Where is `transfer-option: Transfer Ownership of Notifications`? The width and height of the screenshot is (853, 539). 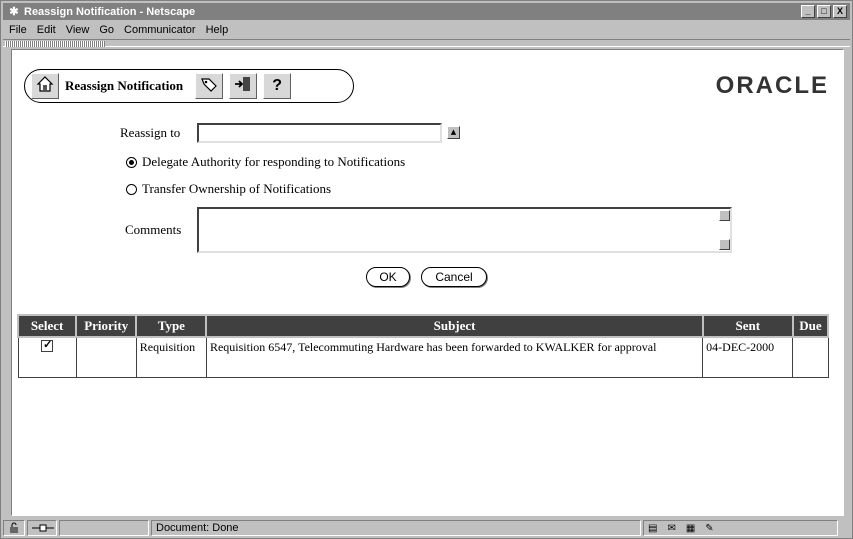
transfer-option: Transfer Ownership of Notifications is located at coordinates (228, 189).